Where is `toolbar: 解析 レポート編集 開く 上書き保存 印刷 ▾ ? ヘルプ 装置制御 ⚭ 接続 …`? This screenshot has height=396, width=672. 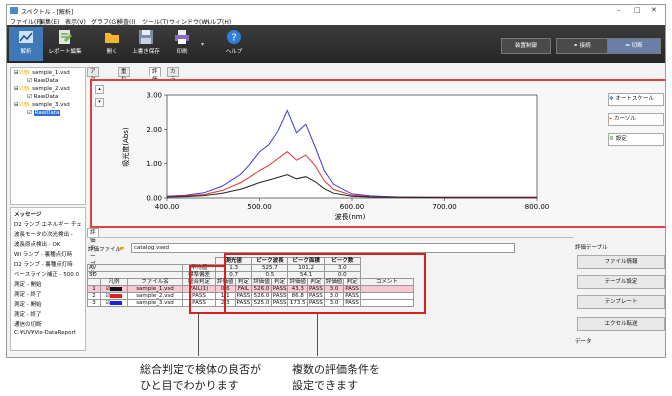
toolbar: 解析 レポート編集 開く 上書き保存 印刷 ▾ ? ヘルプ 装置制御 ⚭ 接続 … is located at coordinates (336, 44).